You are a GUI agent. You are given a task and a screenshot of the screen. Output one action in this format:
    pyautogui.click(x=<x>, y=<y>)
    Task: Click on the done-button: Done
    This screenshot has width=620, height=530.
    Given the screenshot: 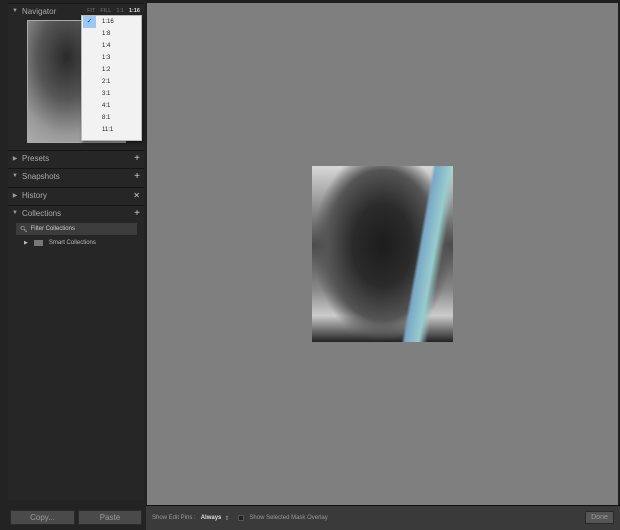 What is the action you would take?
    pyautogui.click(x=599, y=517)
    